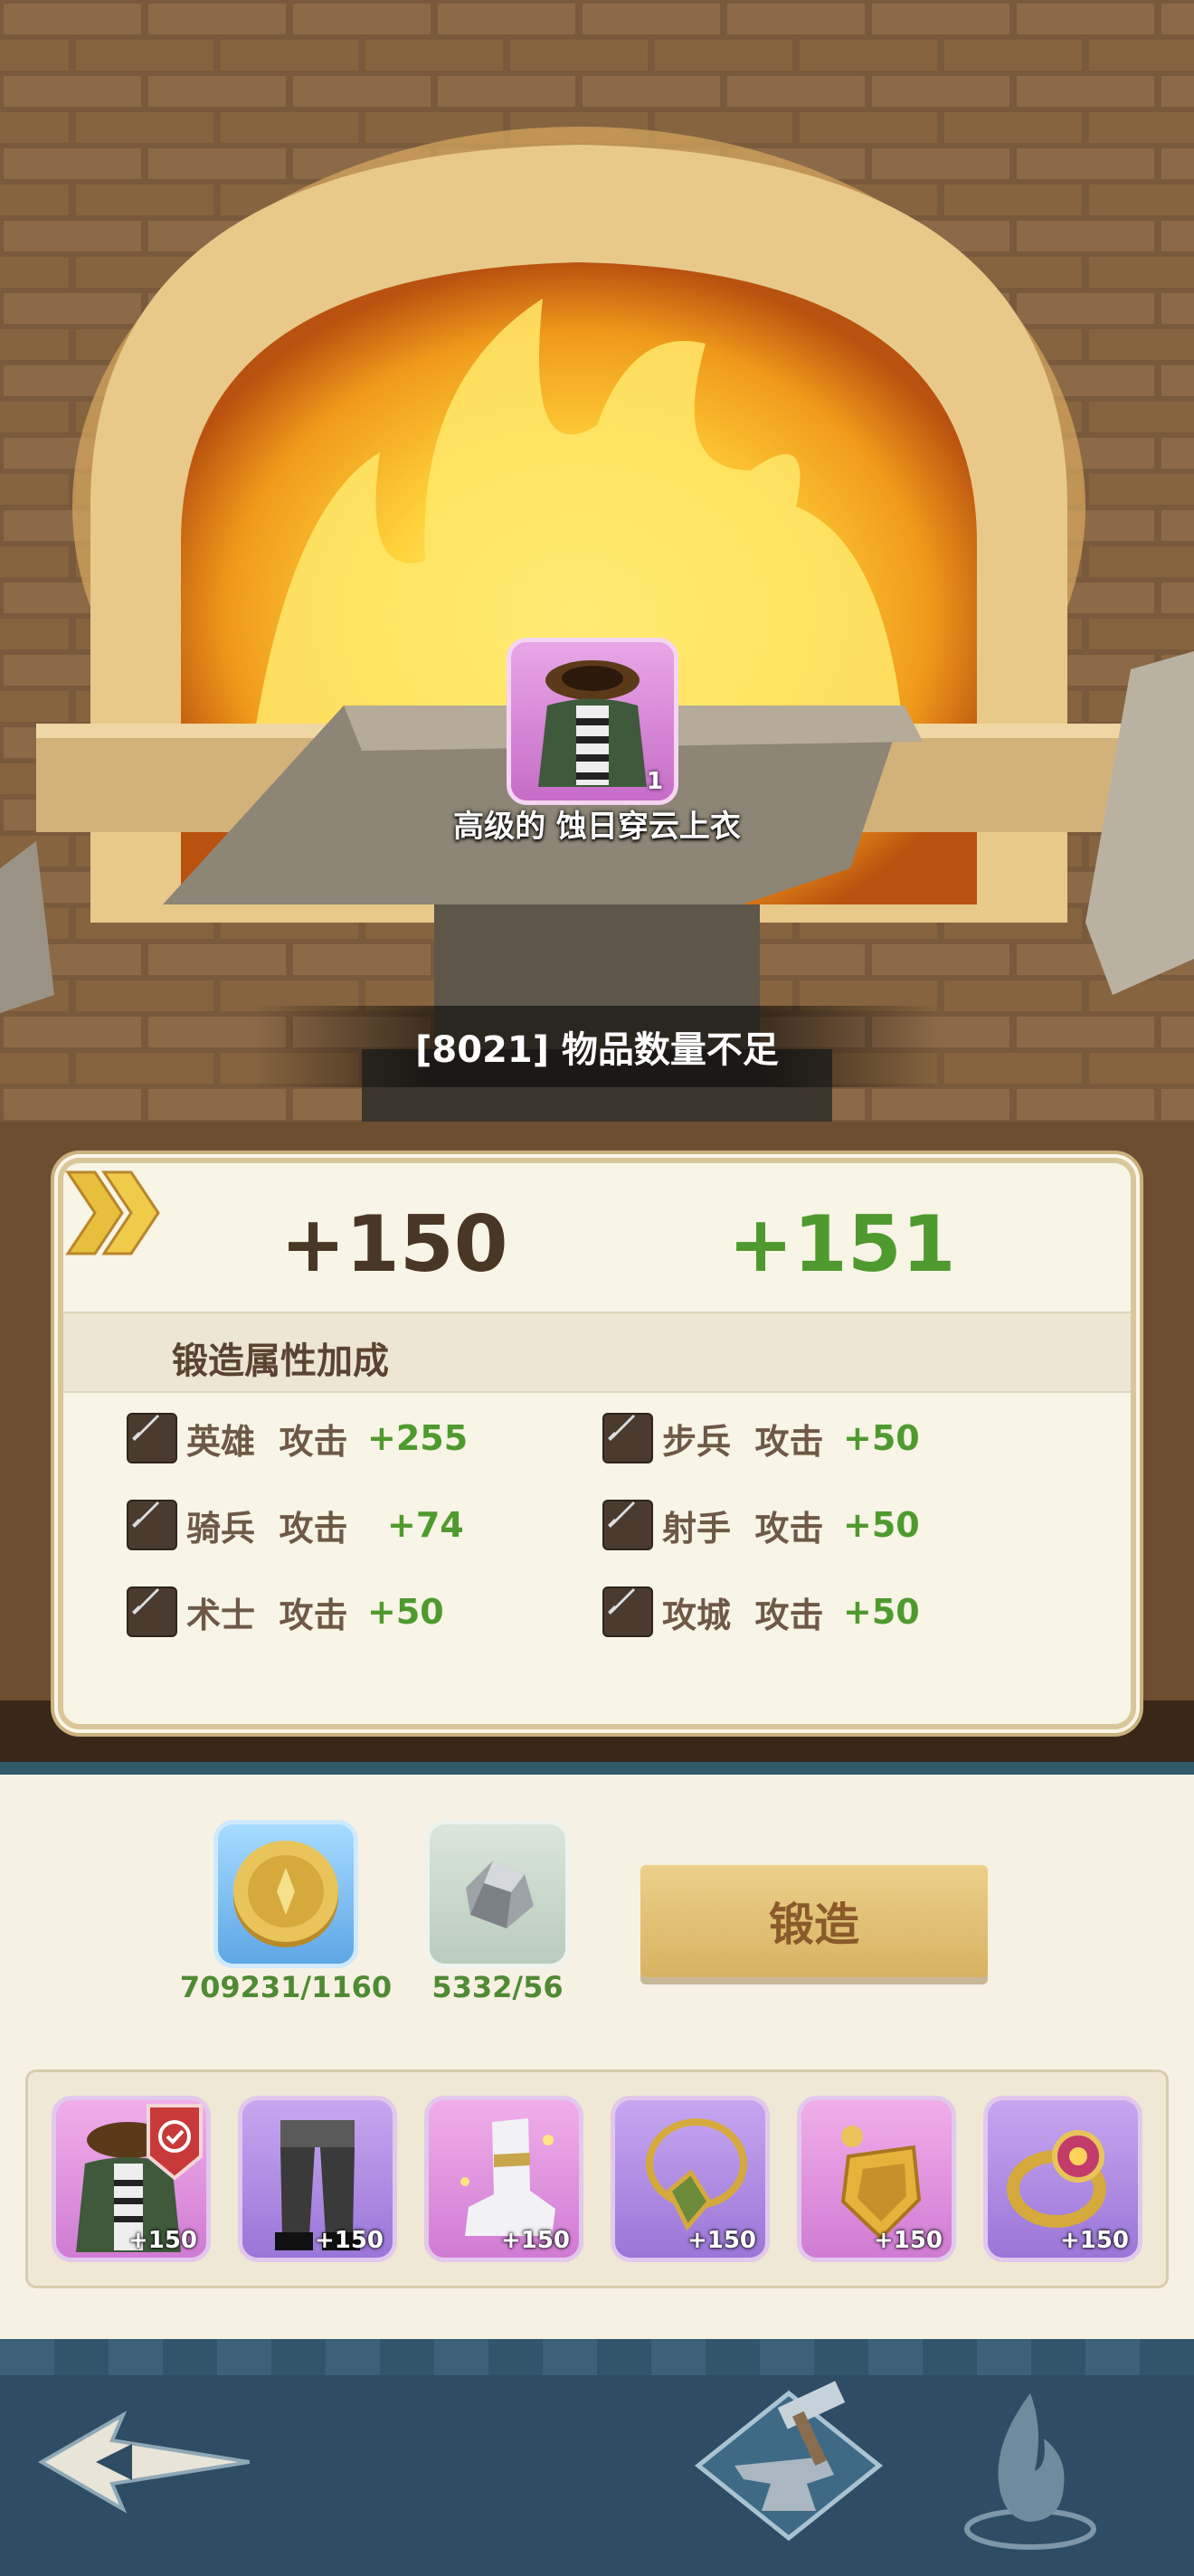 This screenshot has height=2576, width=1194. I want to click on stat-row: 英雄 攻击 +255, so click(297, 1438).